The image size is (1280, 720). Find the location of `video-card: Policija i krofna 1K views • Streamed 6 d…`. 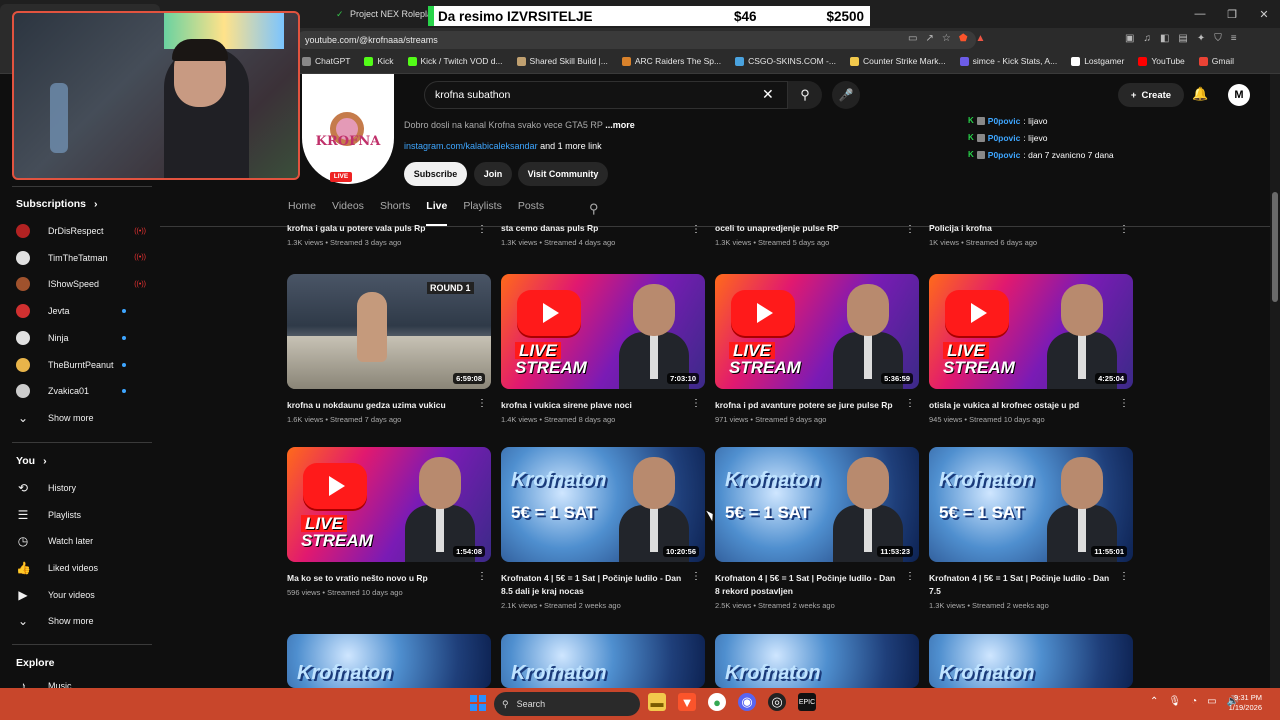

video-card: Policija i krofna 1K views • Streamed 6 d… is located at coordinates (1031, 234).